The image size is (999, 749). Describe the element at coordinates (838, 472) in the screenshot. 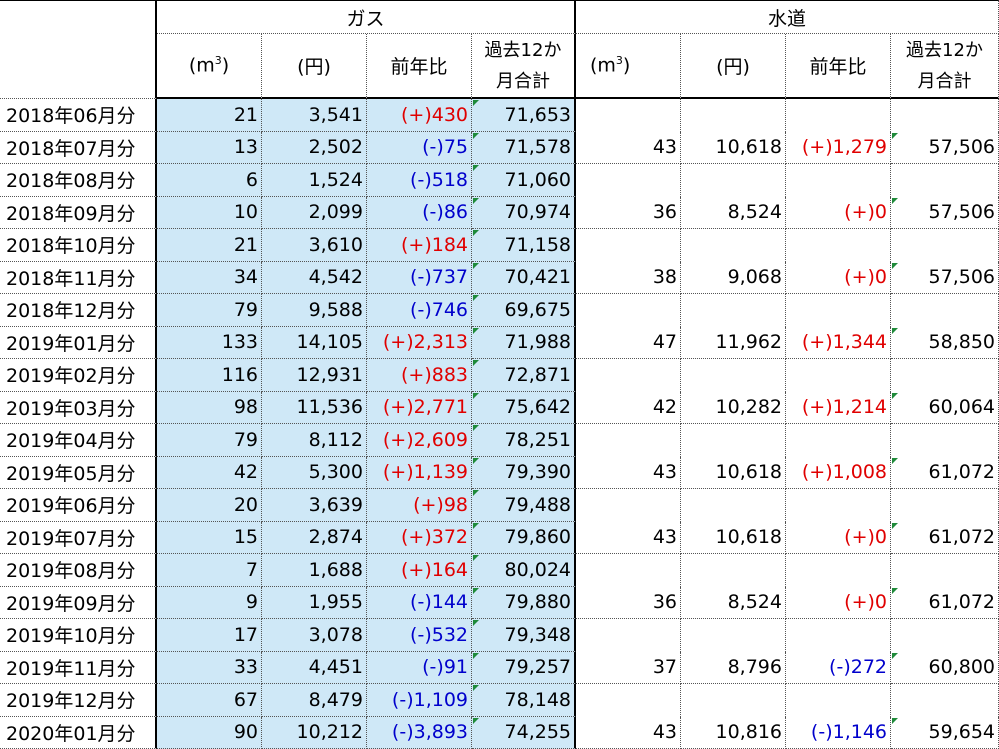

I see `water-yoy-cell: (+)1,008` at that location.